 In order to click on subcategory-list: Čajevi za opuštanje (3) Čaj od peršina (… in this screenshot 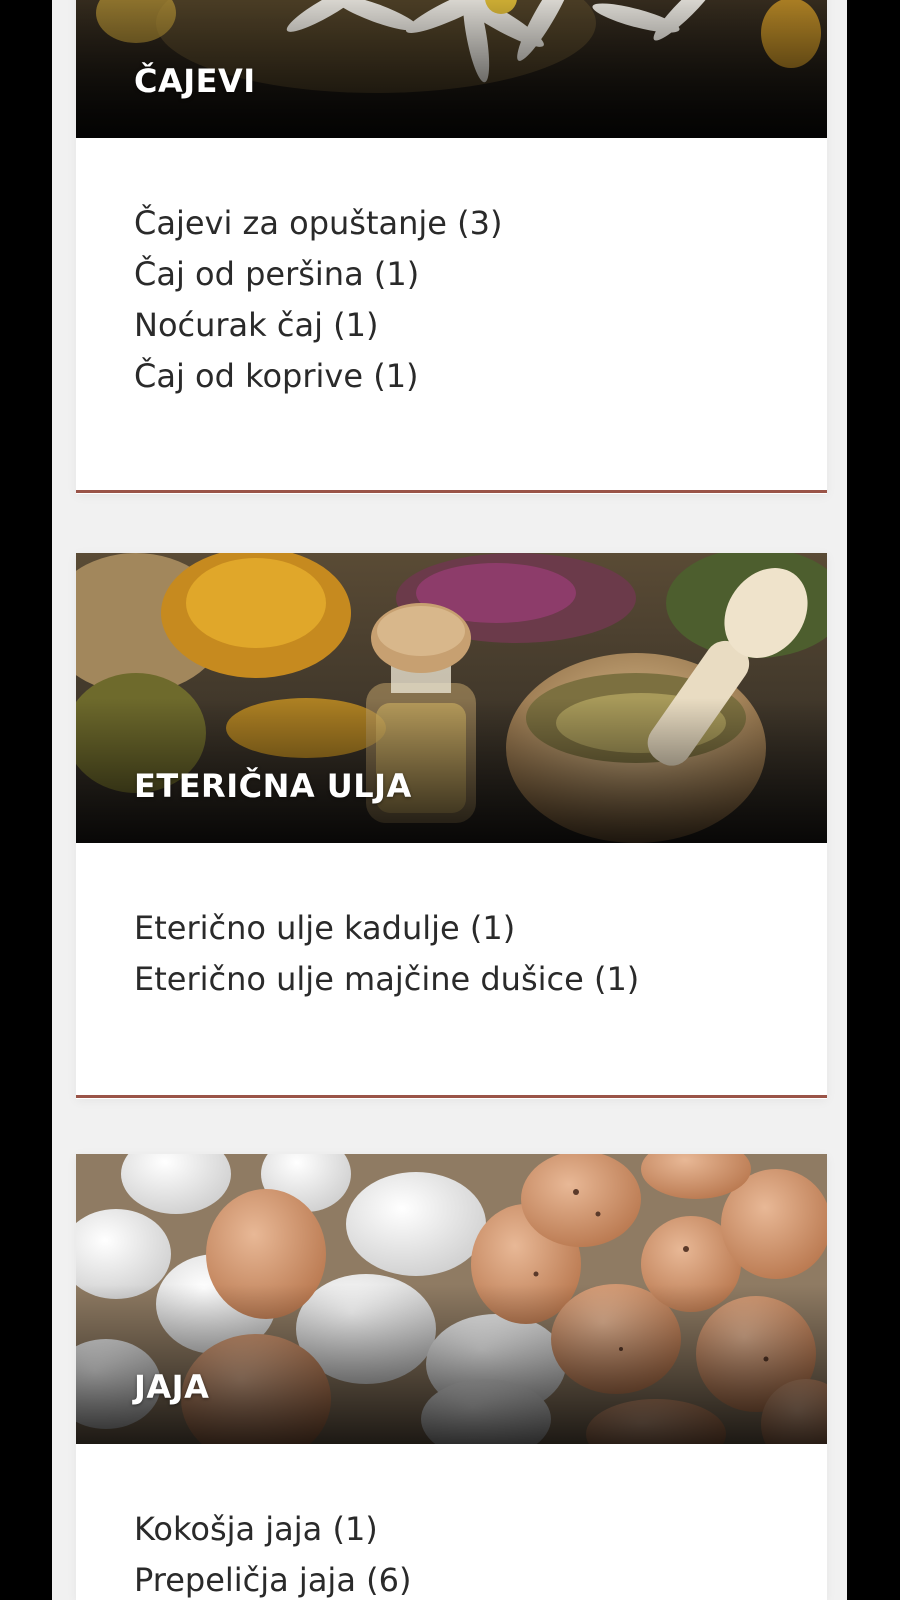, I will do `click(451, 266)`.